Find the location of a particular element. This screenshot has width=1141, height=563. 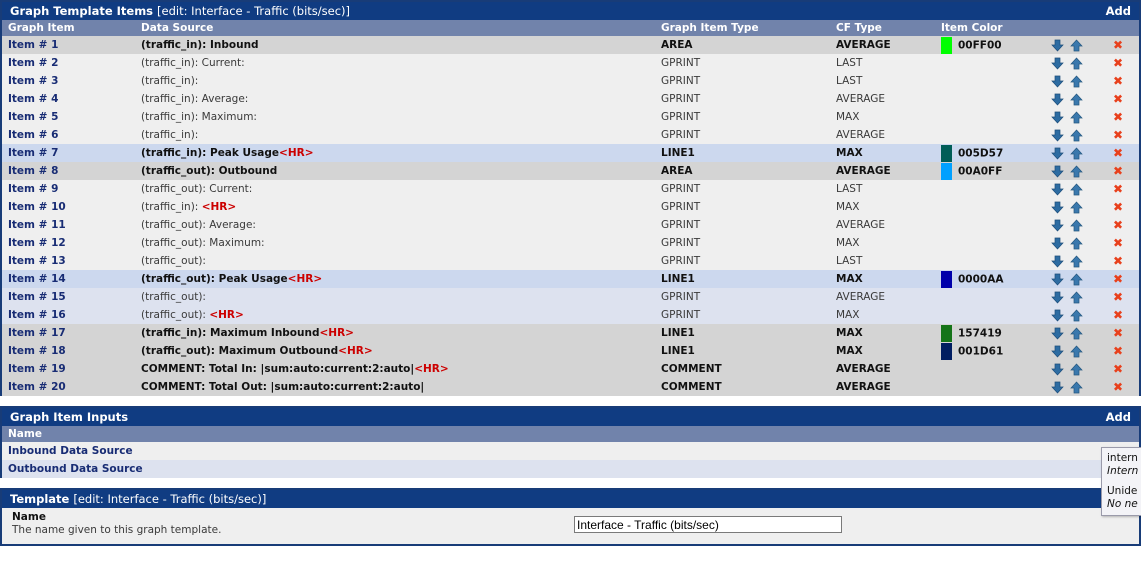

graph-item-link: Item # 18 is located at coordinates (37, 351).